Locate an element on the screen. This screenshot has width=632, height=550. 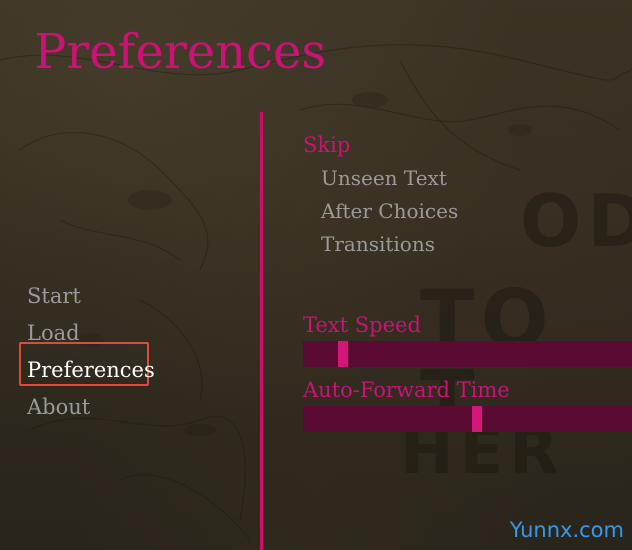
auto-forward-slider-thumb is located at coordinates (477, 419).